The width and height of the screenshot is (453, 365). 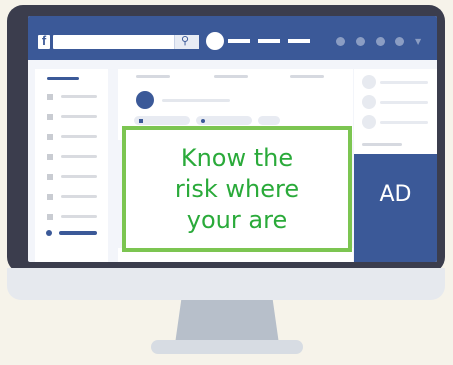 I want to click on composer-option-more, so click(x=269, y=120).